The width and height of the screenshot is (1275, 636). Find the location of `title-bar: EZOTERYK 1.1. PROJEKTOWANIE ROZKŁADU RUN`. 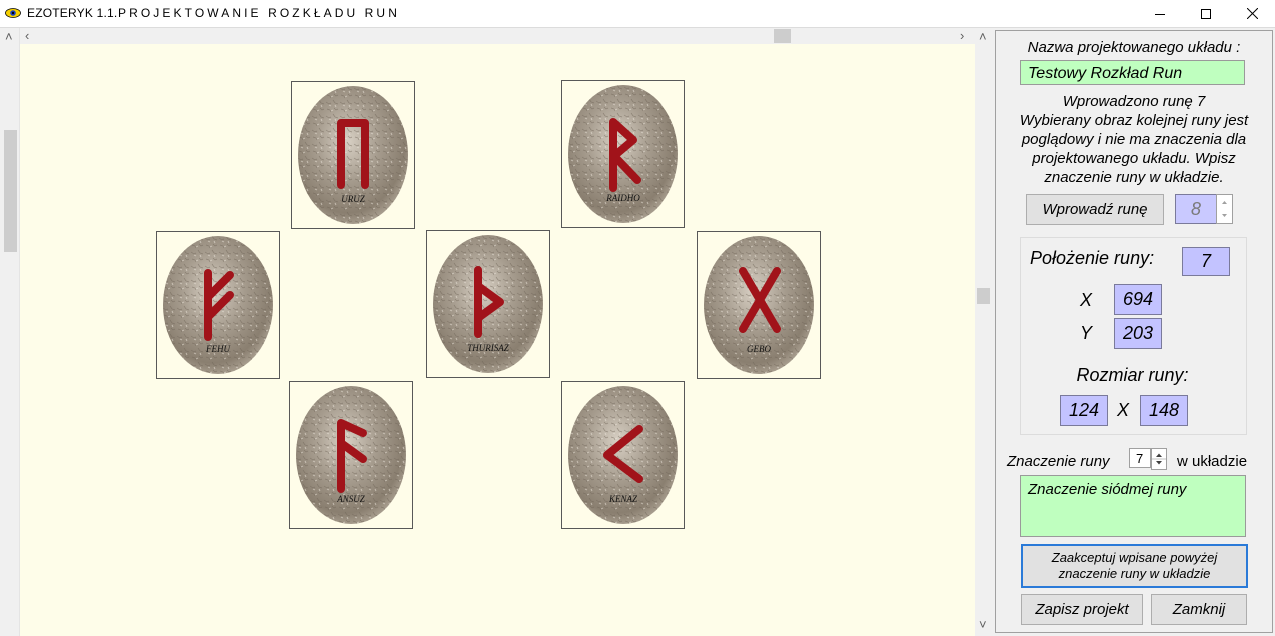

title-bar: EZOTERYK 1.1. PROJEKTOWANIE ROZKŁADU RUN is located at coordinates (637, 14).